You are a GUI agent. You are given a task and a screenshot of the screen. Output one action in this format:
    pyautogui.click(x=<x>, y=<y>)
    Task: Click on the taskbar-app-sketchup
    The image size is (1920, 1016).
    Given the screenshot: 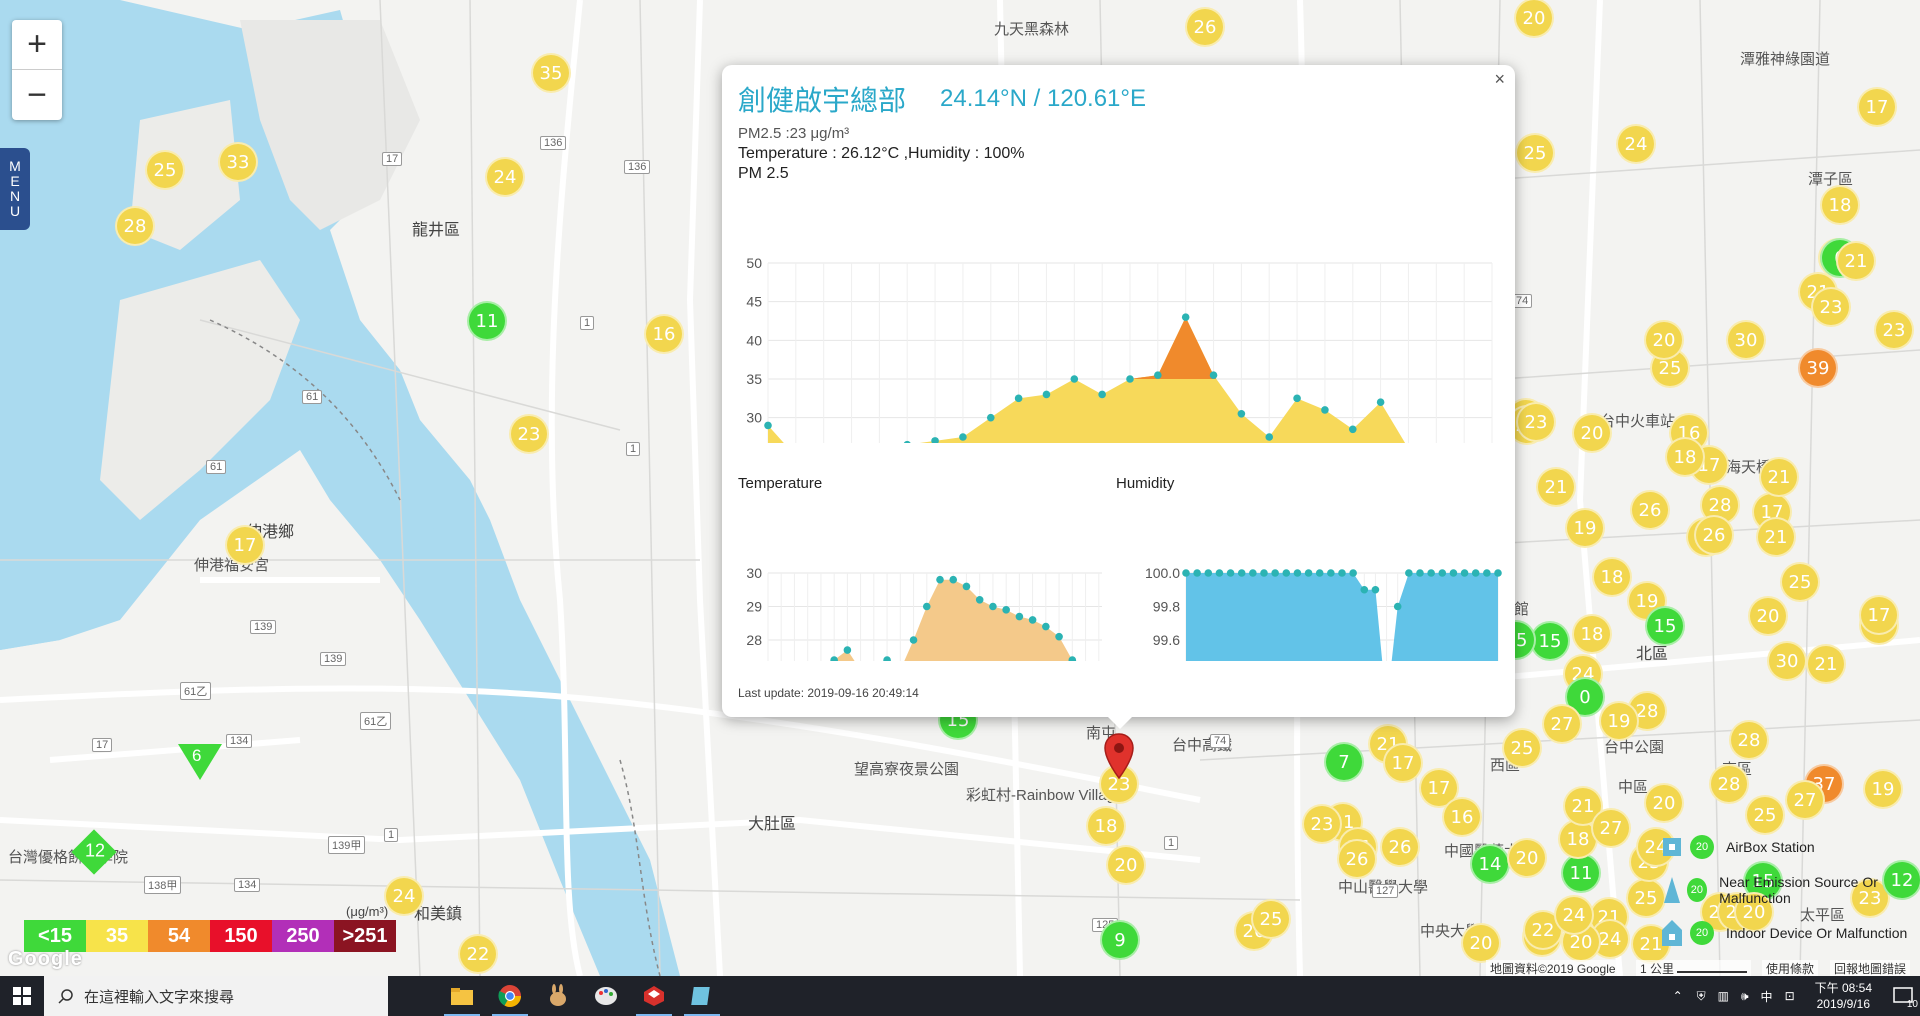 What is the action you would take?
    pyautogui.click(x=654, y=996)
    